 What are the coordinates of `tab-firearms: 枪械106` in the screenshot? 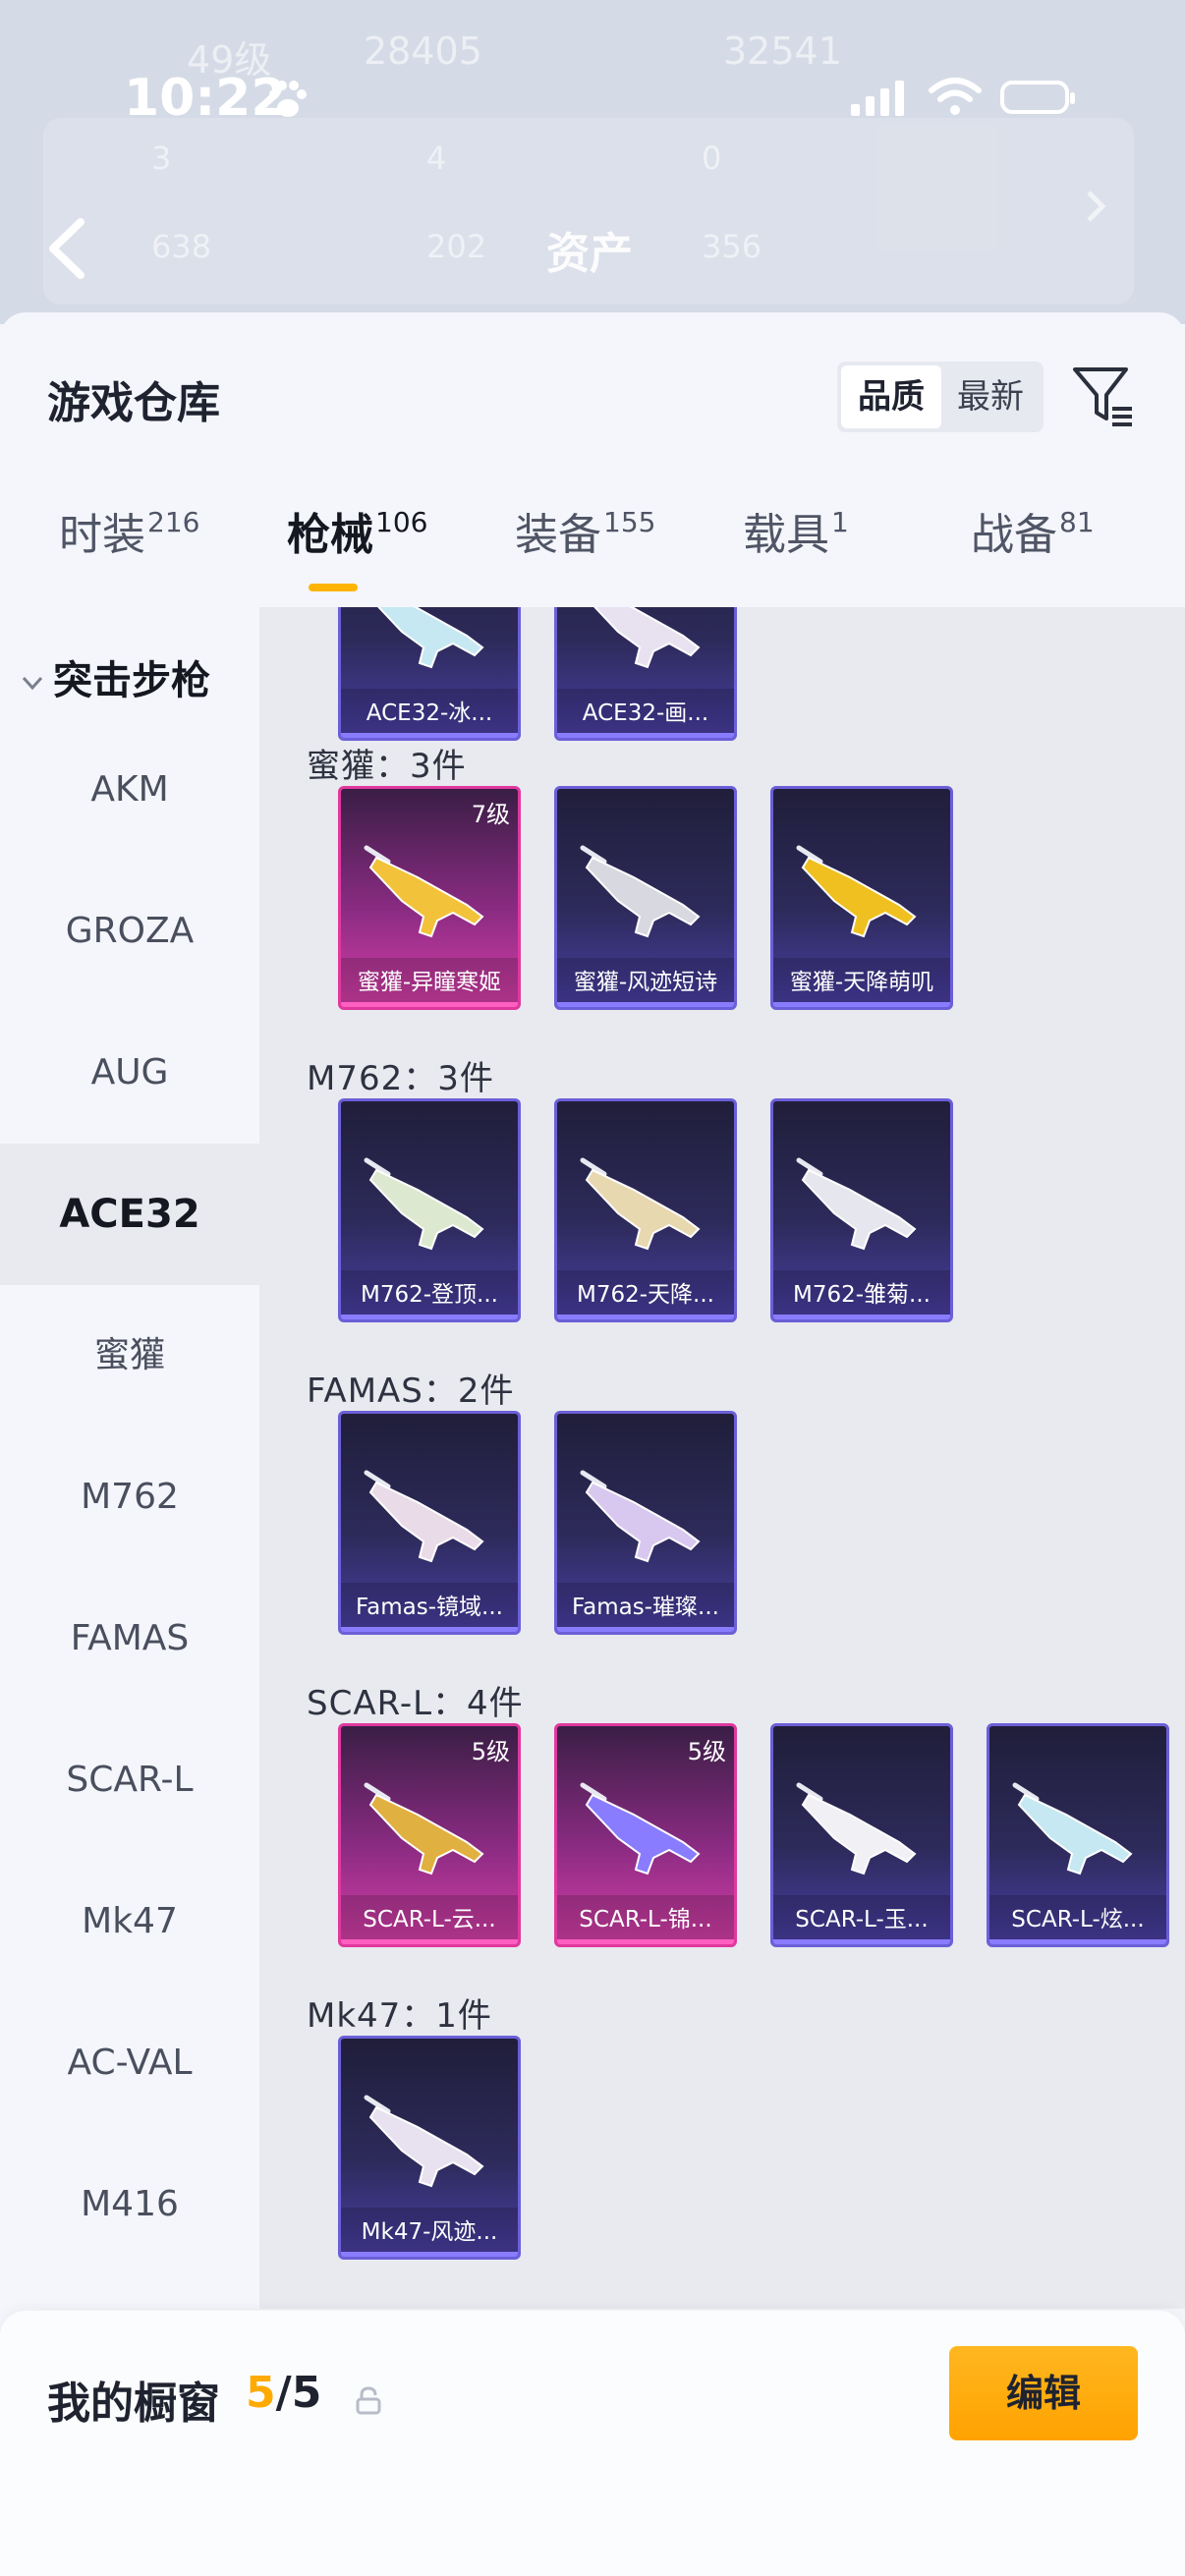 It's located at (357, 553).